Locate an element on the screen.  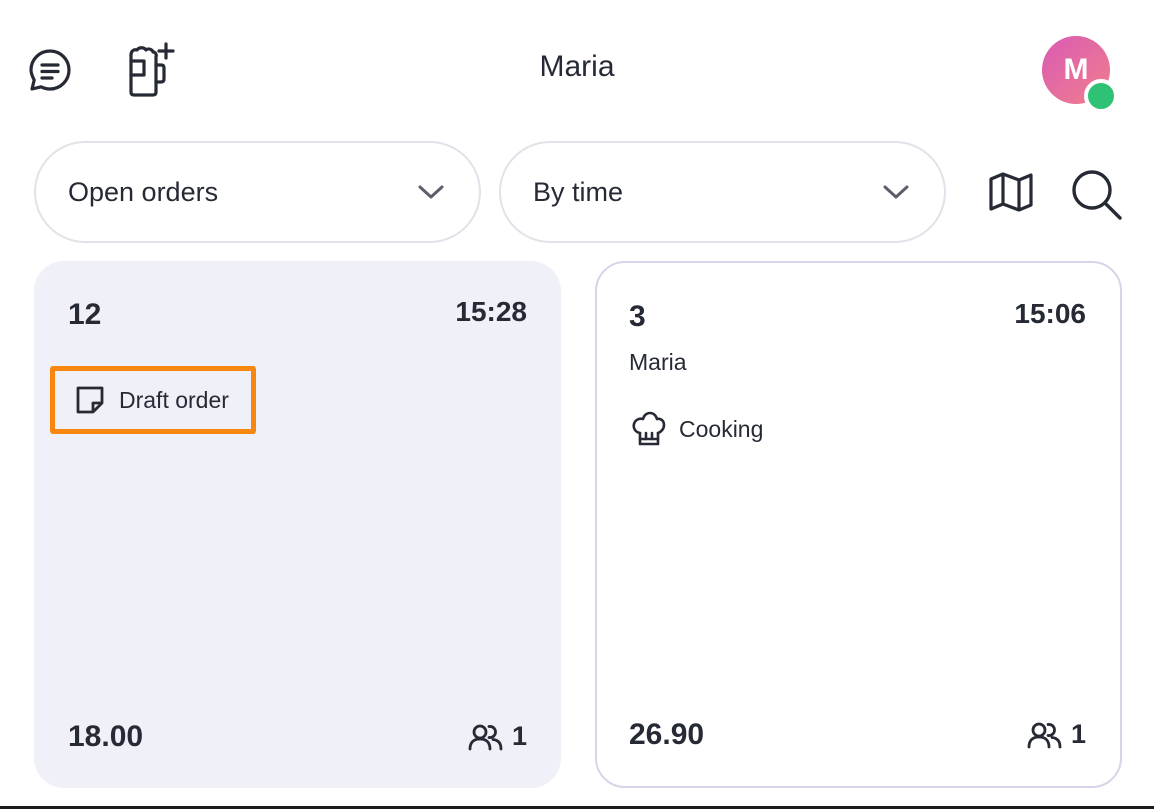
search-icon is located at coordinates (1097, 195).